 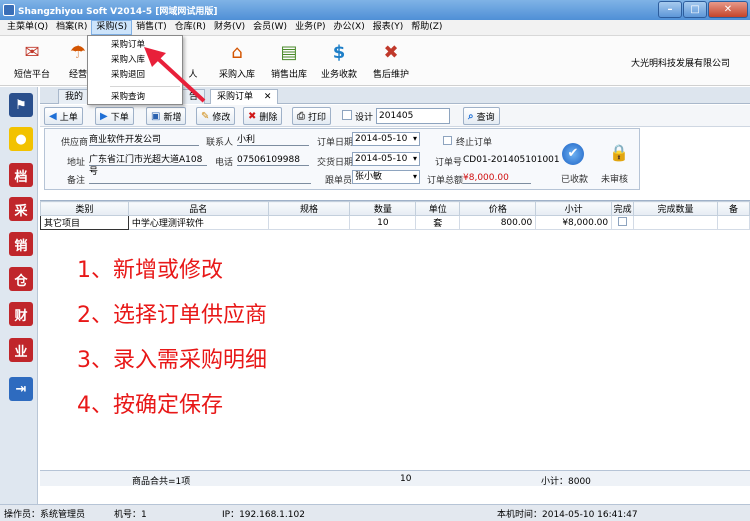 What do you see at coordinates (71, 27) in the screenshot?
I see `menu-archive: 档案(R)` at bounding box center [71, 27].